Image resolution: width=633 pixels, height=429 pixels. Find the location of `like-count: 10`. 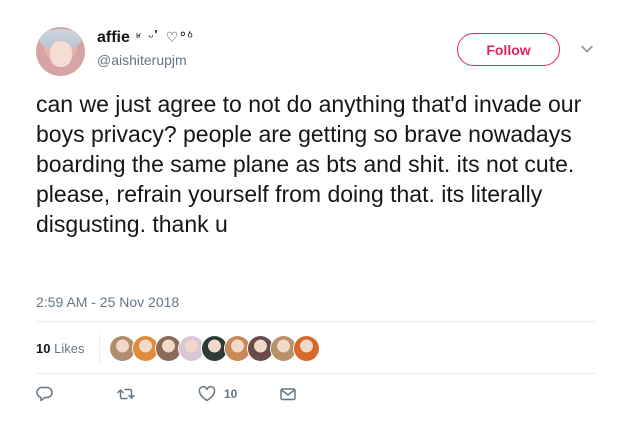

like-count: 10 is located at coordinates (231, 394).